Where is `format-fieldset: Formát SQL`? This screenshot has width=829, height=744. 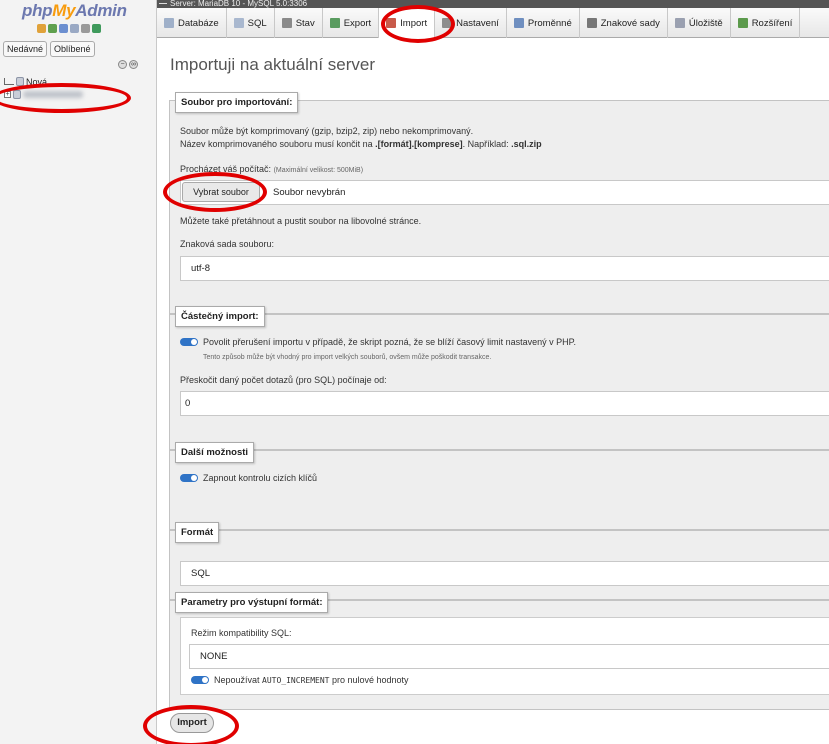
format-fieldset: Formát SQL is located at coordinates (499, 561).